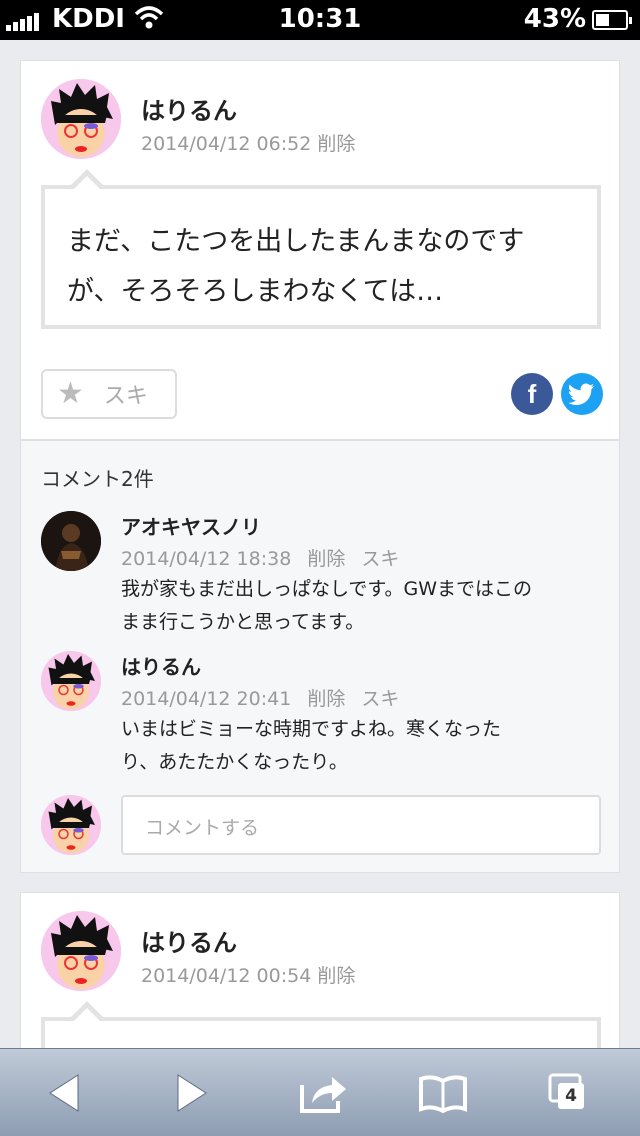 This screenshot has width=640, height=1136. Describe the element at coordinates (320, 20) in the screenshot. I see `status-bar: KDDI 10:31 43%` at that location.